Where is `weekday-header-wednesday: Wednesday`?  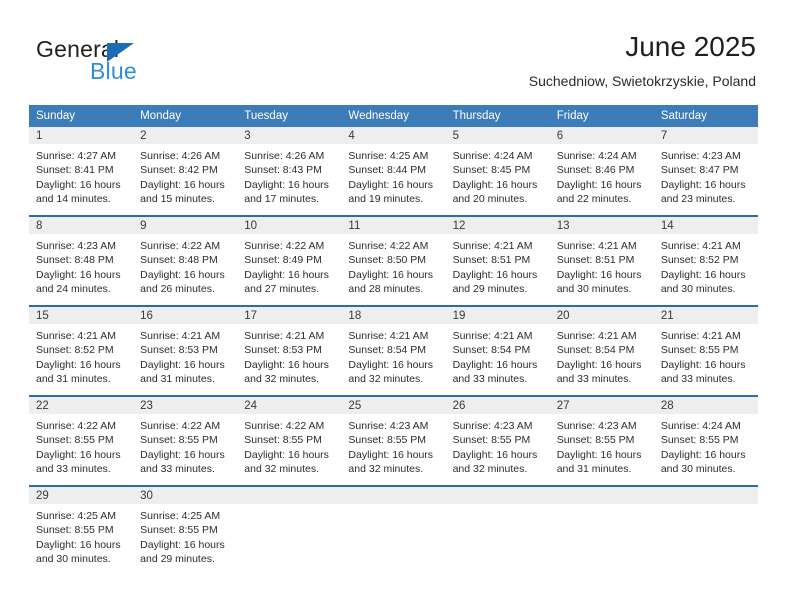
weekday-header-wednesday: Wednesday is located at coordinates (393, 116).